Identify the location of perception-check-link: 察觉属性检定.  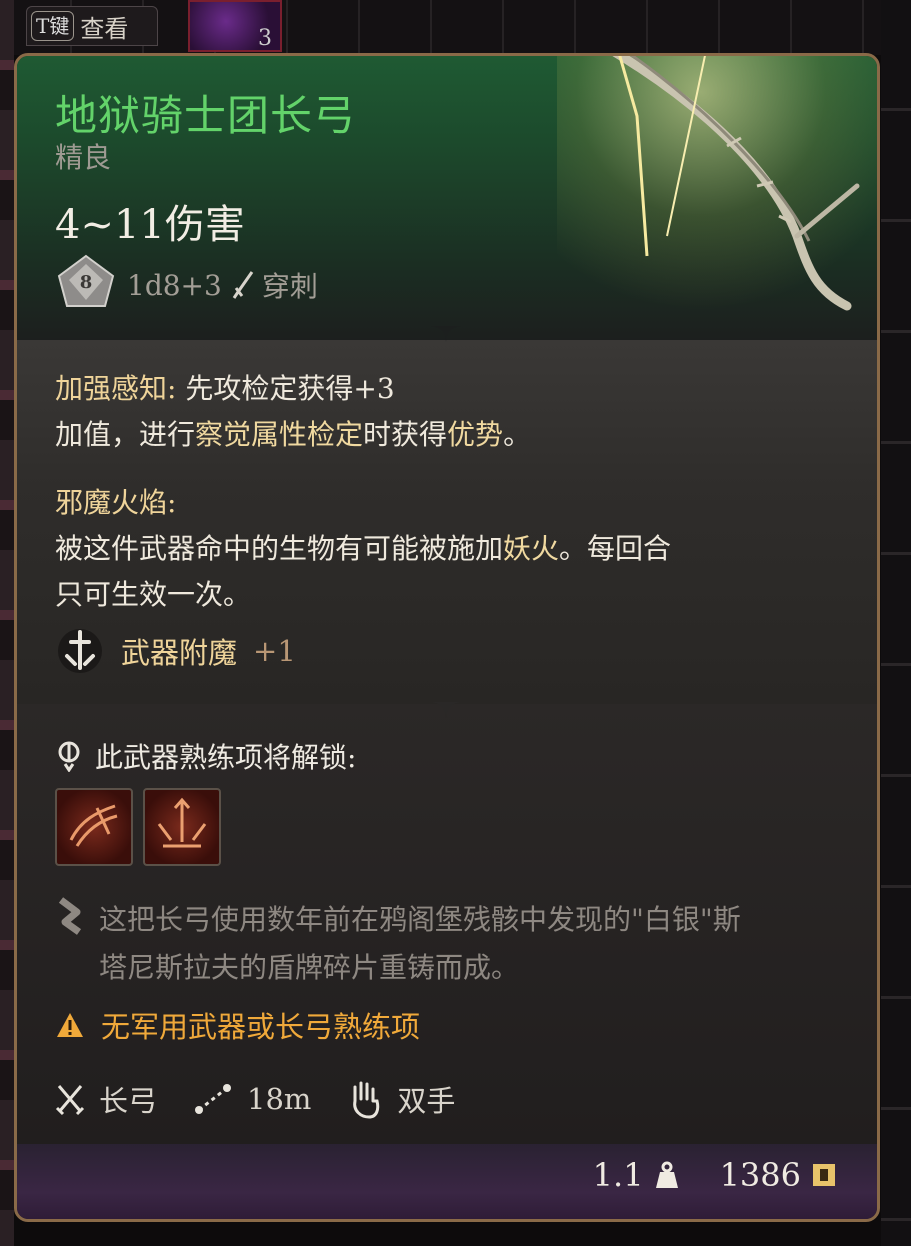
(279, 434).